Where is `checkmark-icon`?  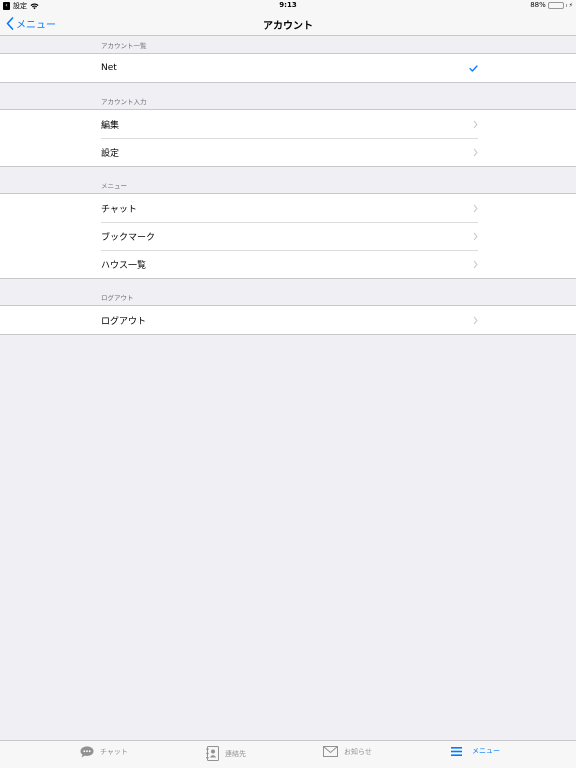
checkmark-icon is located at coordinates (473, 68).